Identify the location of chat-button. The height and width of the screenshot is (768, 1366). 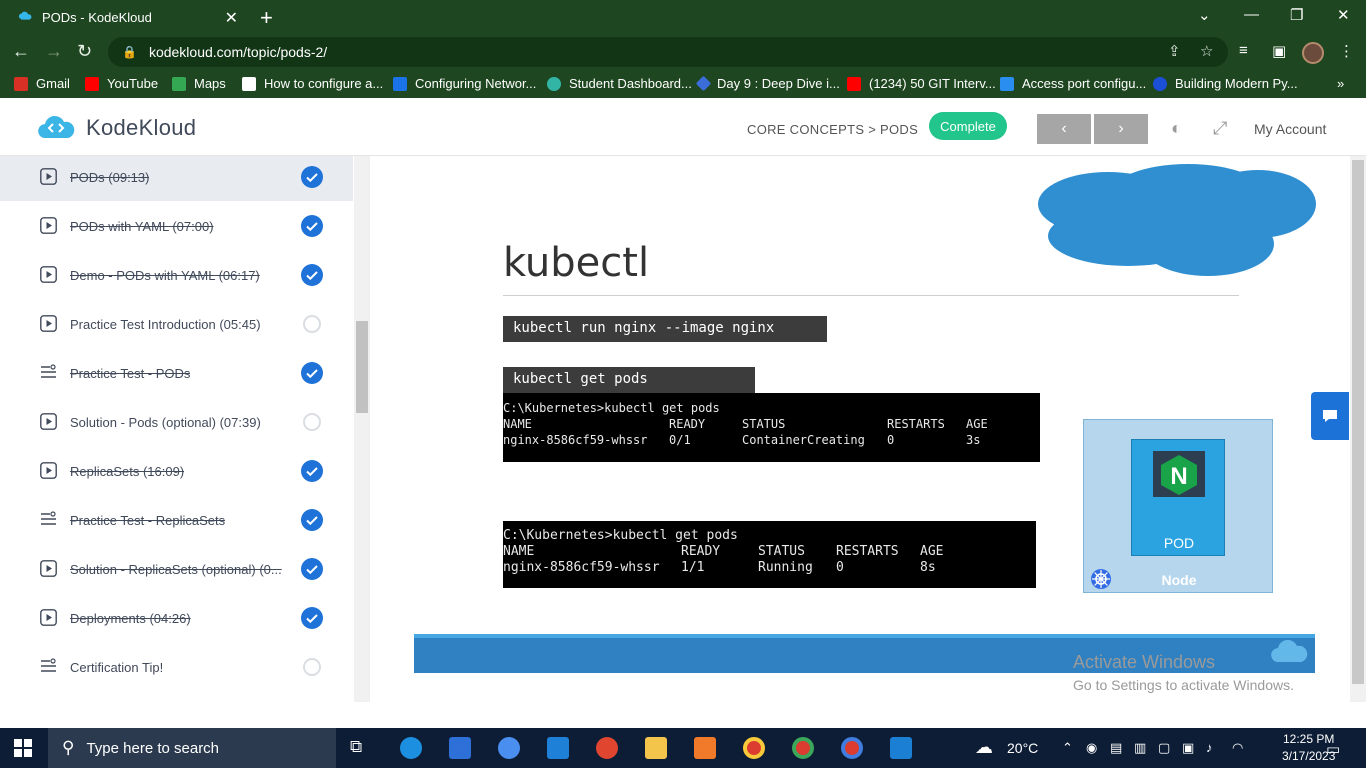
(1330, 416).